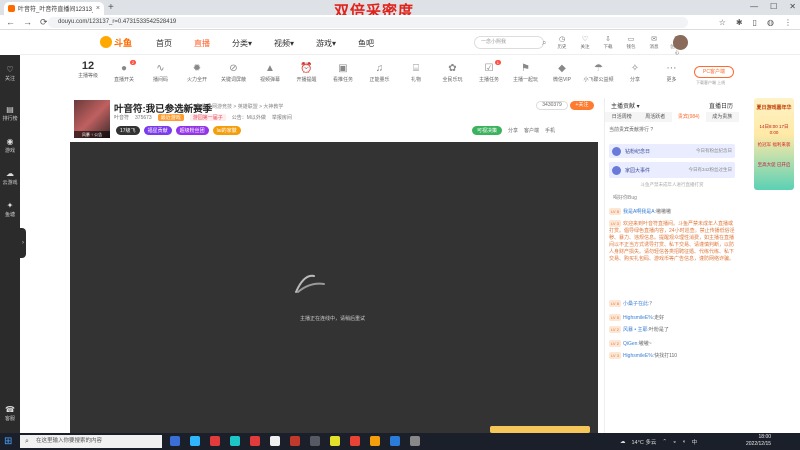 This screenshot has width=800, height=450. What do you see at coordinates (654, 45) in the screenshot?
I see `header-message: ✉ 消息` at bounding box center [654, 45].